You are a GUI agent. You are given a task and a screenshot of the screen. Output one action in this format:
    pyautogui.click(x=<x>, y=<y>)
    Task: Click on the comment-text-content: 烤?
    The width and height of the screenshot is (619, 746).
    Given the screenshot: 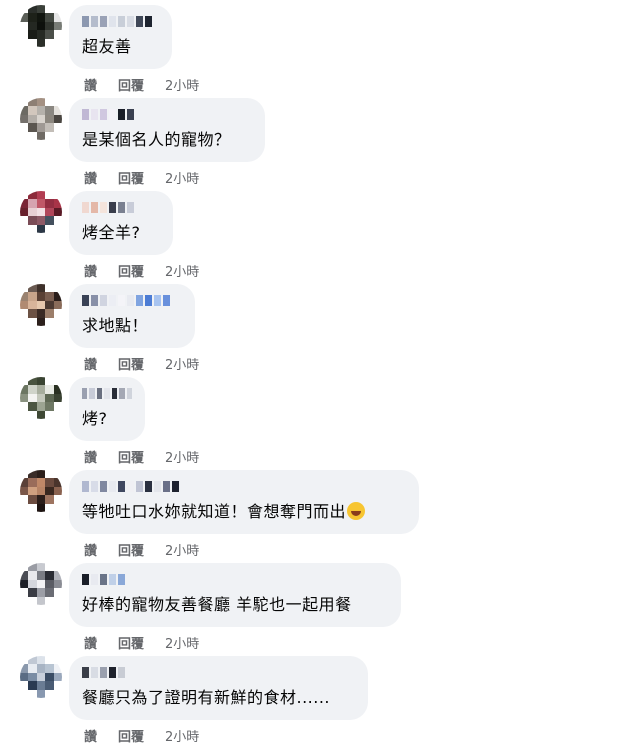 What is the action you would take?
    pyautogui.click(x=95, y=418)
    